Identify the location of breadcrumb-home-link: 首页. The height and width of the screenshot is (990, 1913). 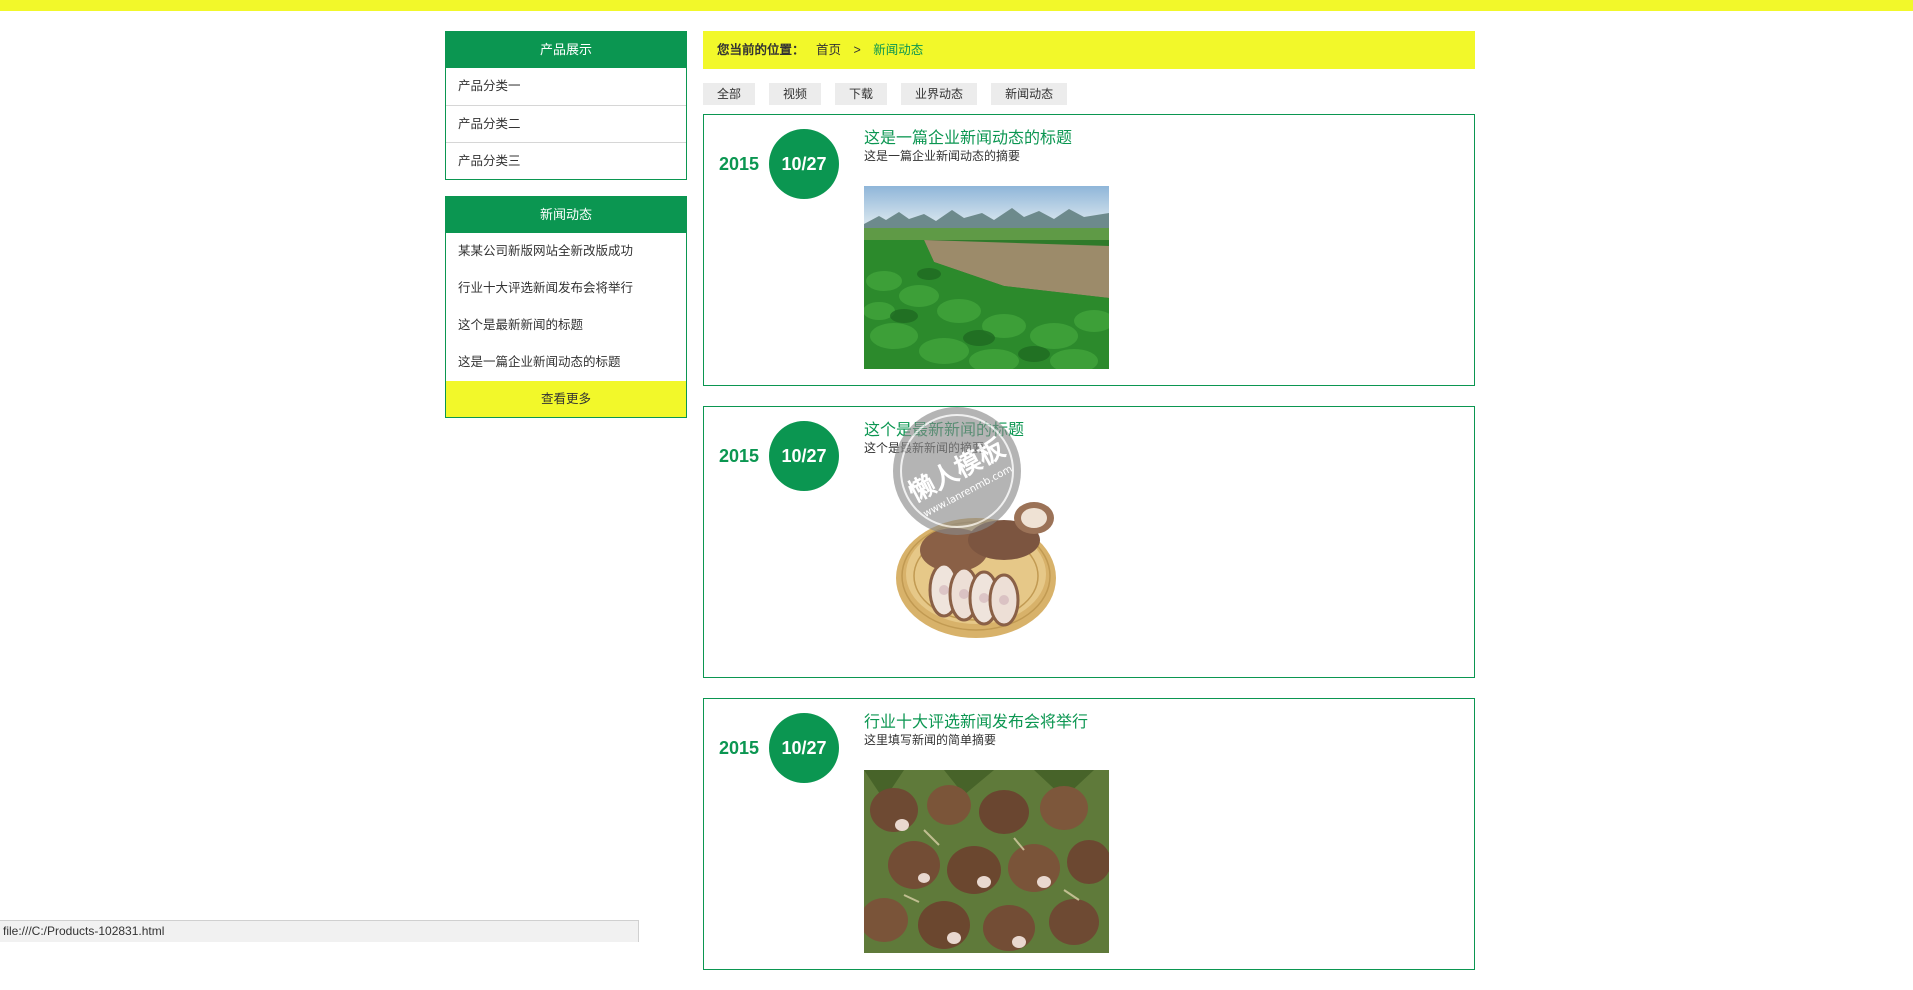
(828, 50).